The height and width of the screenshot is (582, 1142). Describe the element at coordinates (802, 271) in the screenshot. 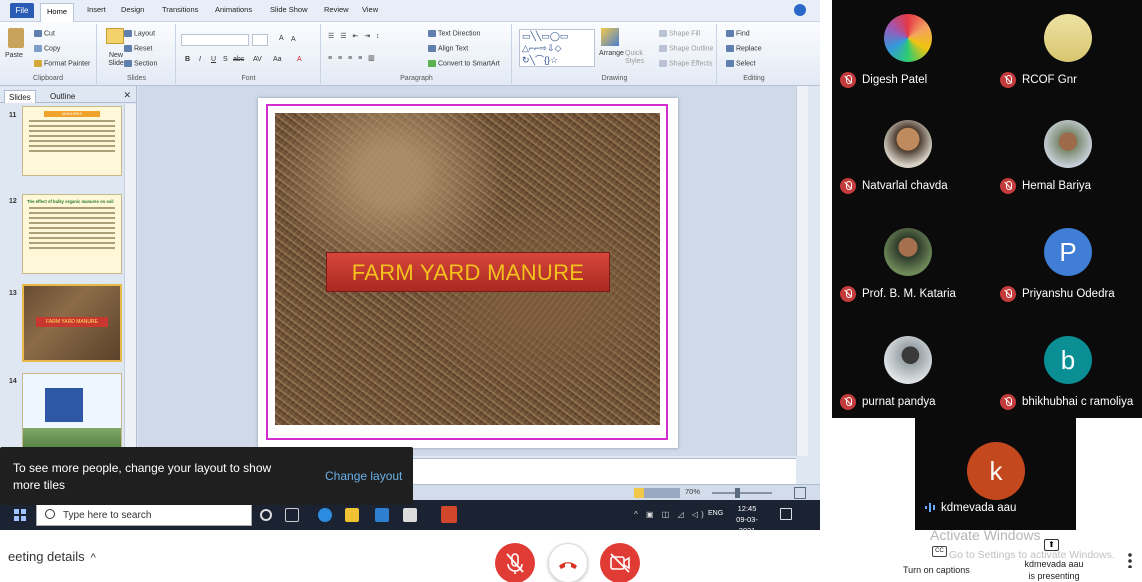

I see `editor-scrollbar` at that location.